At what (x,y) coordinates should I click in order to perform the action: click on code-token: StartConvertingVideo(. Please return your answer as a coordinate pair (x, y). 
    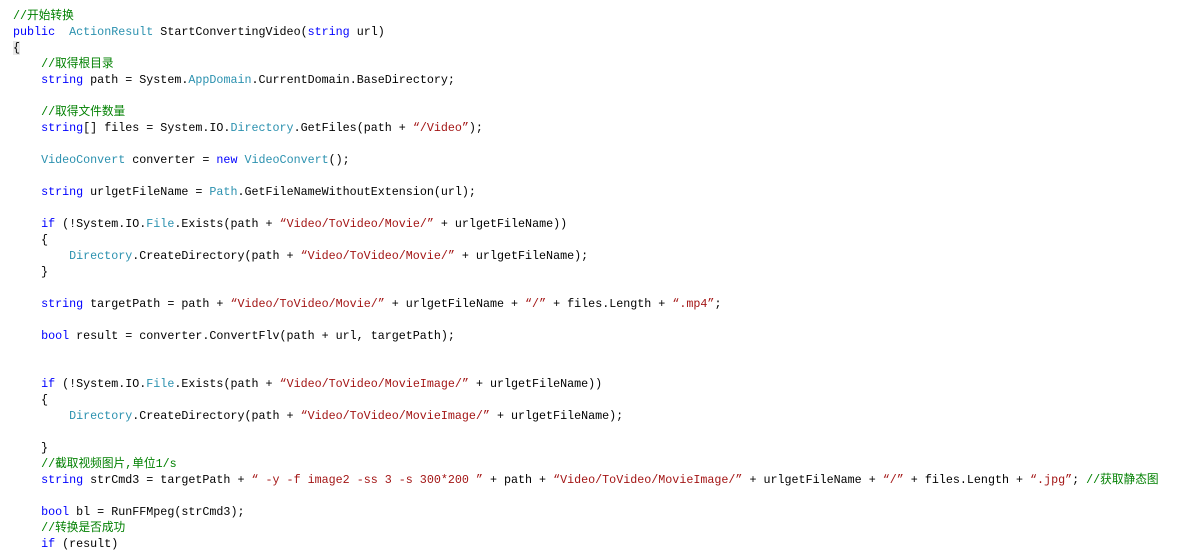
    Looking at the image, I should click on (230, 32).